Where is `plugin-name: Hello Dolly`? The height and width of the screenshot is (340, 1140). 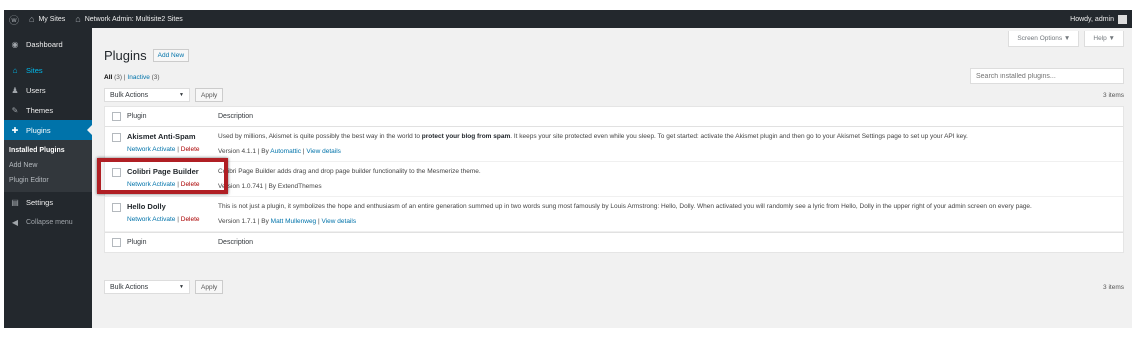
plugin-name: Hello Dolly is located at coordinates (146, 207).